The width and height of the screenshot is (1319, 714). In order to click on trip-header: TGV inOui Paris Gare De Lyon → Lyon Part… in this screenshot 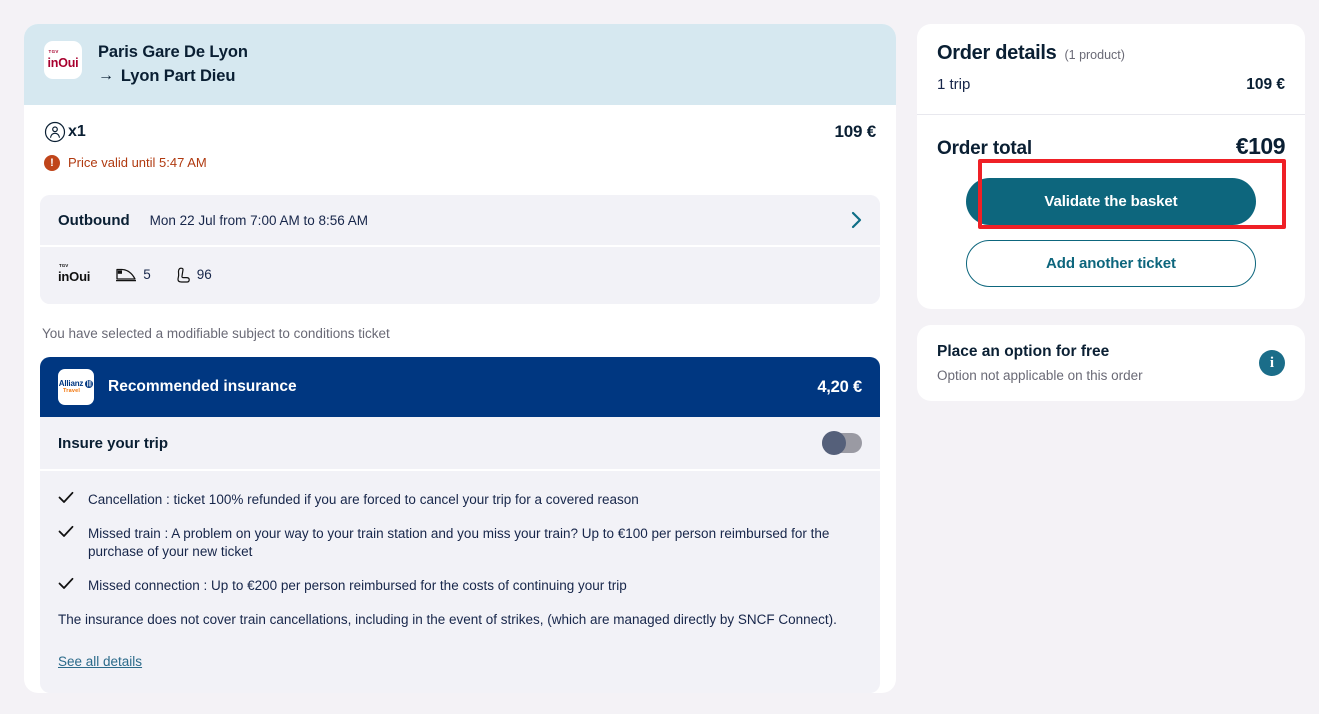, I will do `click(460, 64)`.